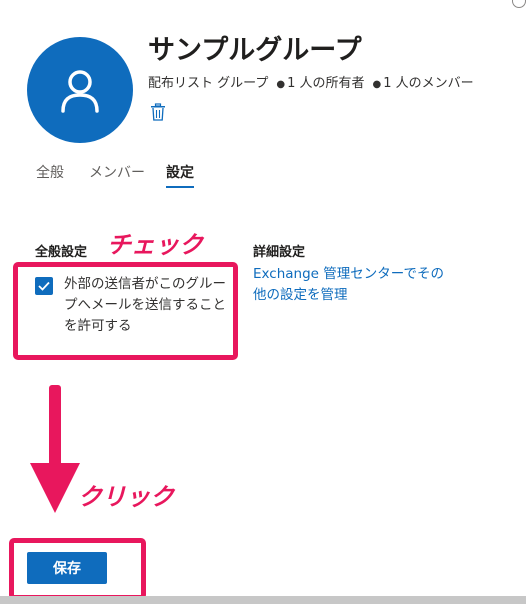  Describe the element at coordinates (263, 600) in the screenshot. I see `bottom-bar` at that location.